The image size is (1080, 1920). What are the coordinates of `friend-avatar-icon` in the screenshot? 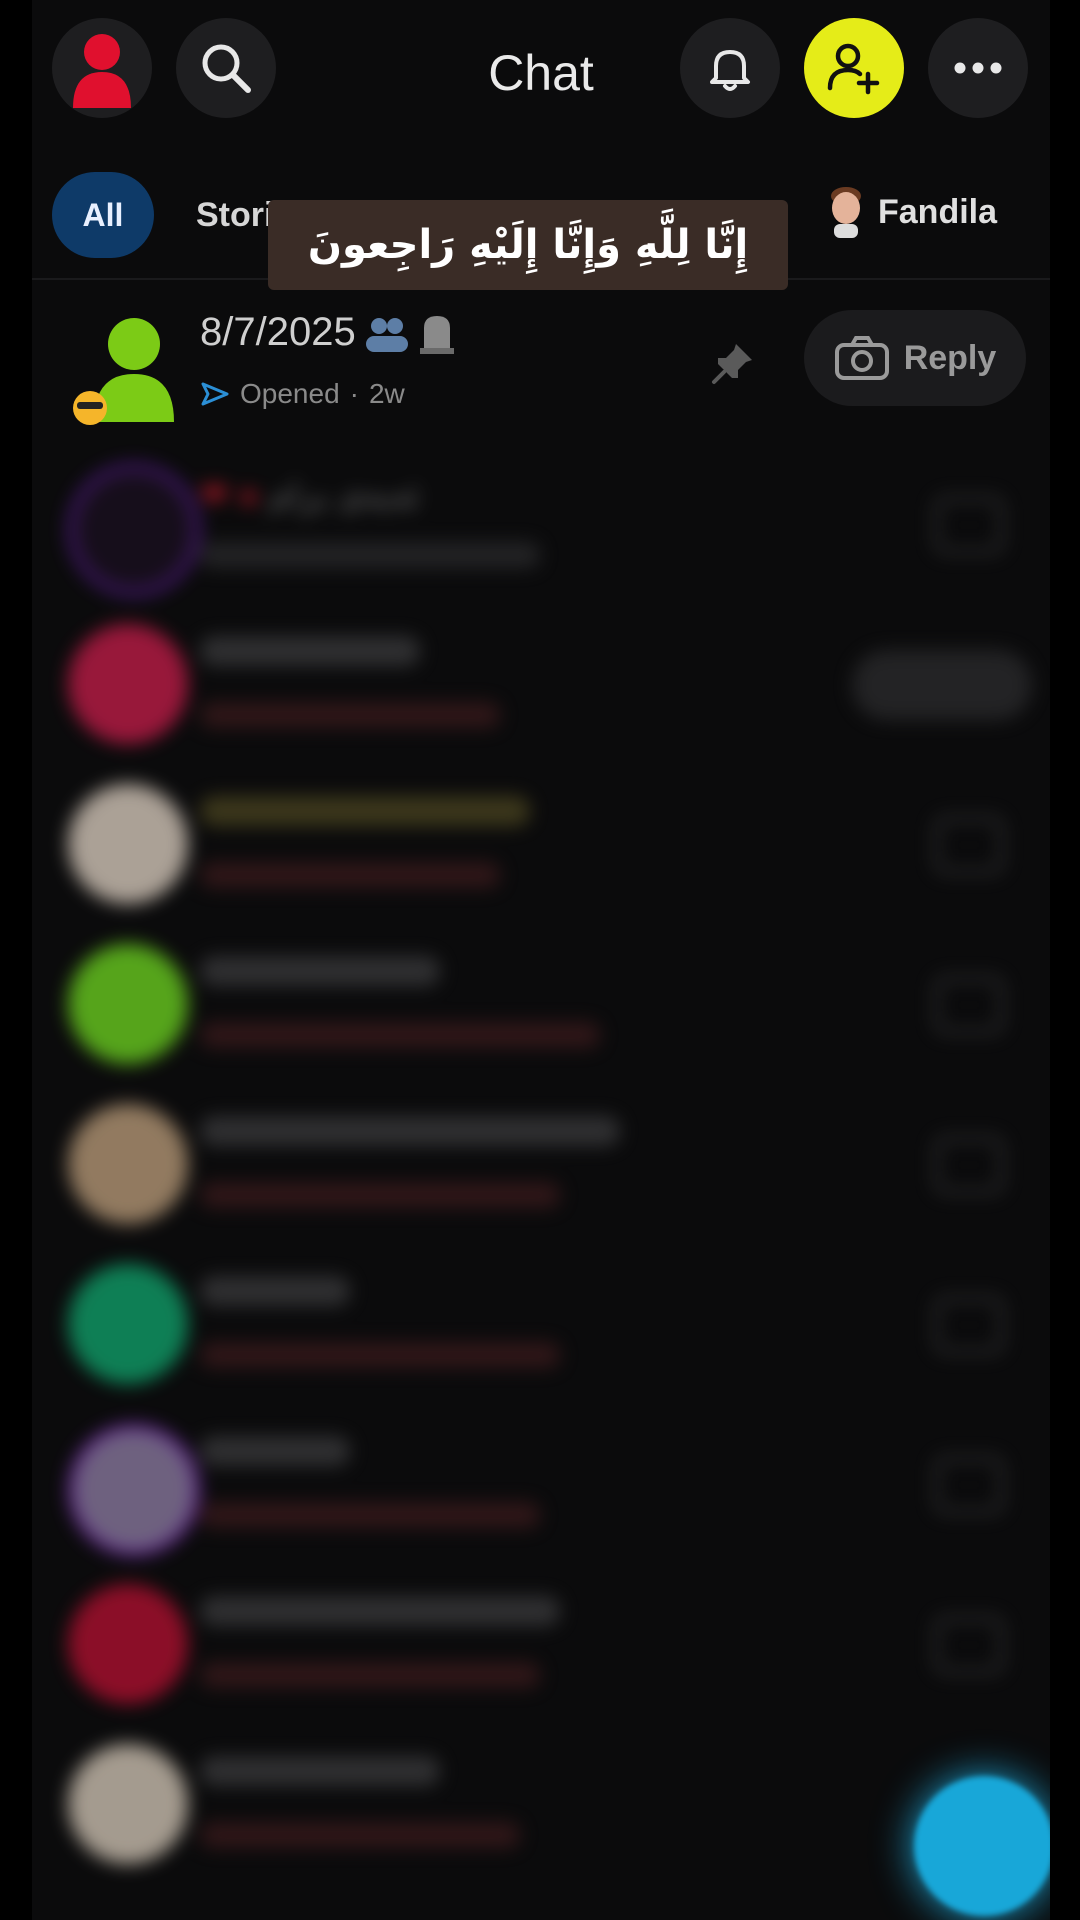 It's located at (123, 371).